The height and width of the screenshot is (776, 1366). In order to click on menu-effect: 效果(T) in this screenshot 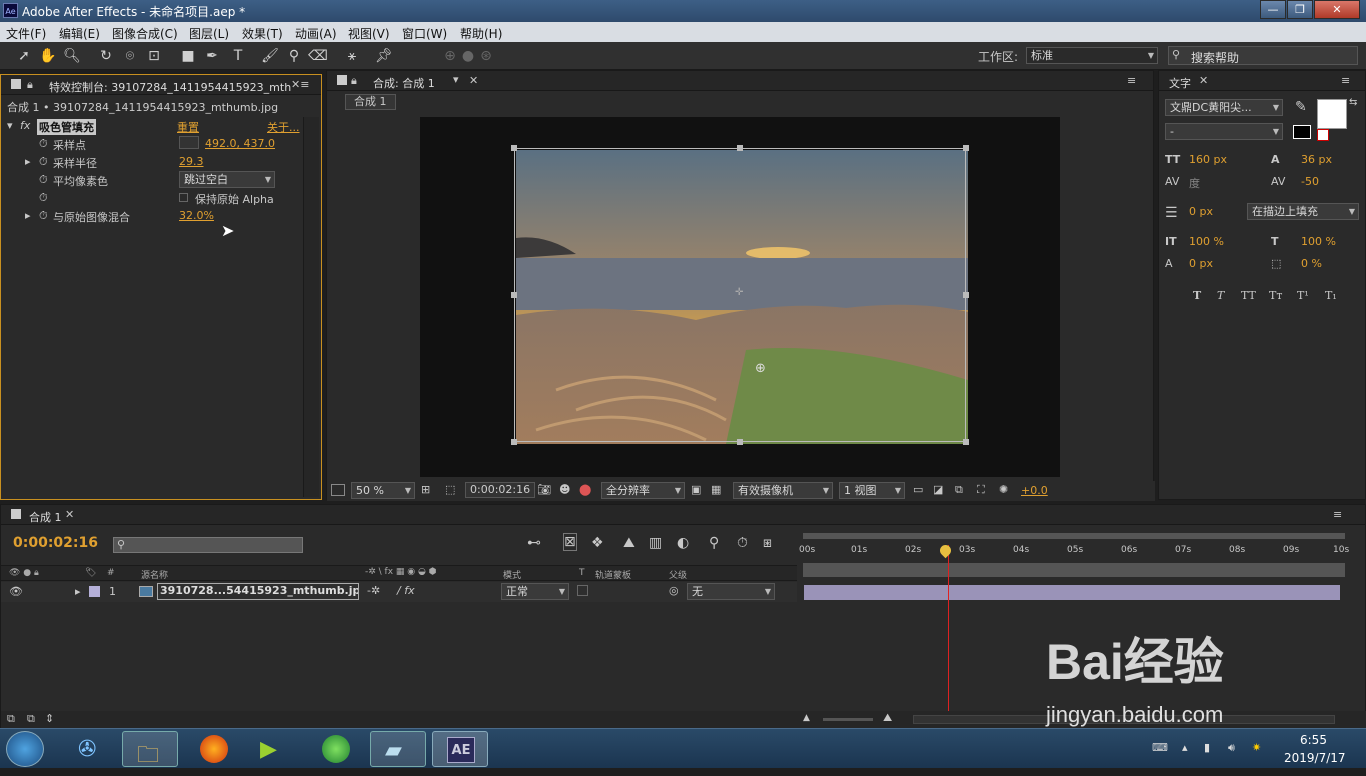, I will do `click(262, 33)`.